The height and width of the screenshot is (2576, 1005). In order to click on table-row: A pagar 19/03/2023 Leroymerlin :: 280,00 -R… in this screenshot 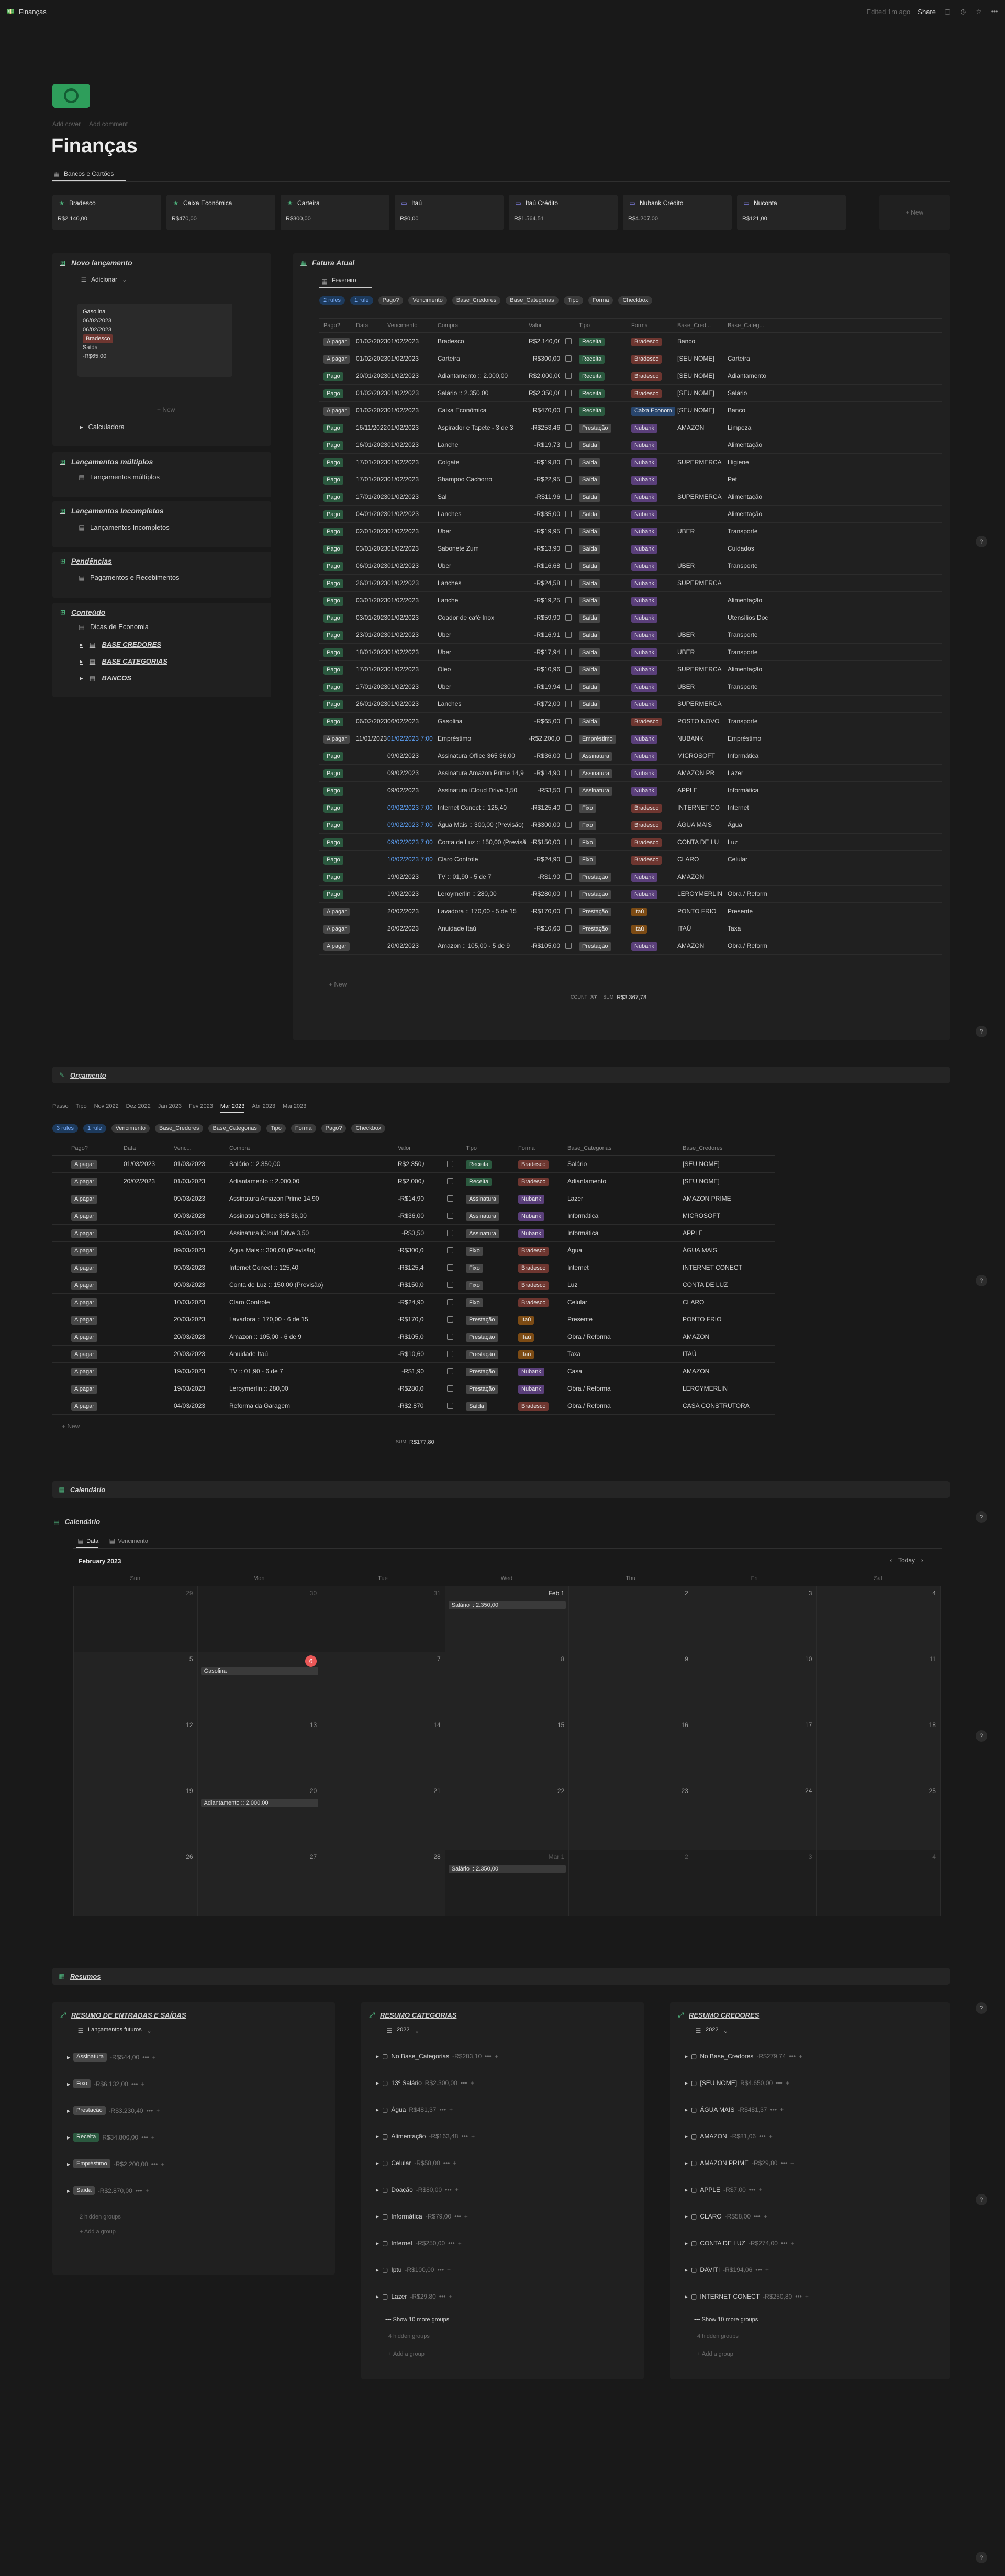, I will do `click(413, 1388)`.